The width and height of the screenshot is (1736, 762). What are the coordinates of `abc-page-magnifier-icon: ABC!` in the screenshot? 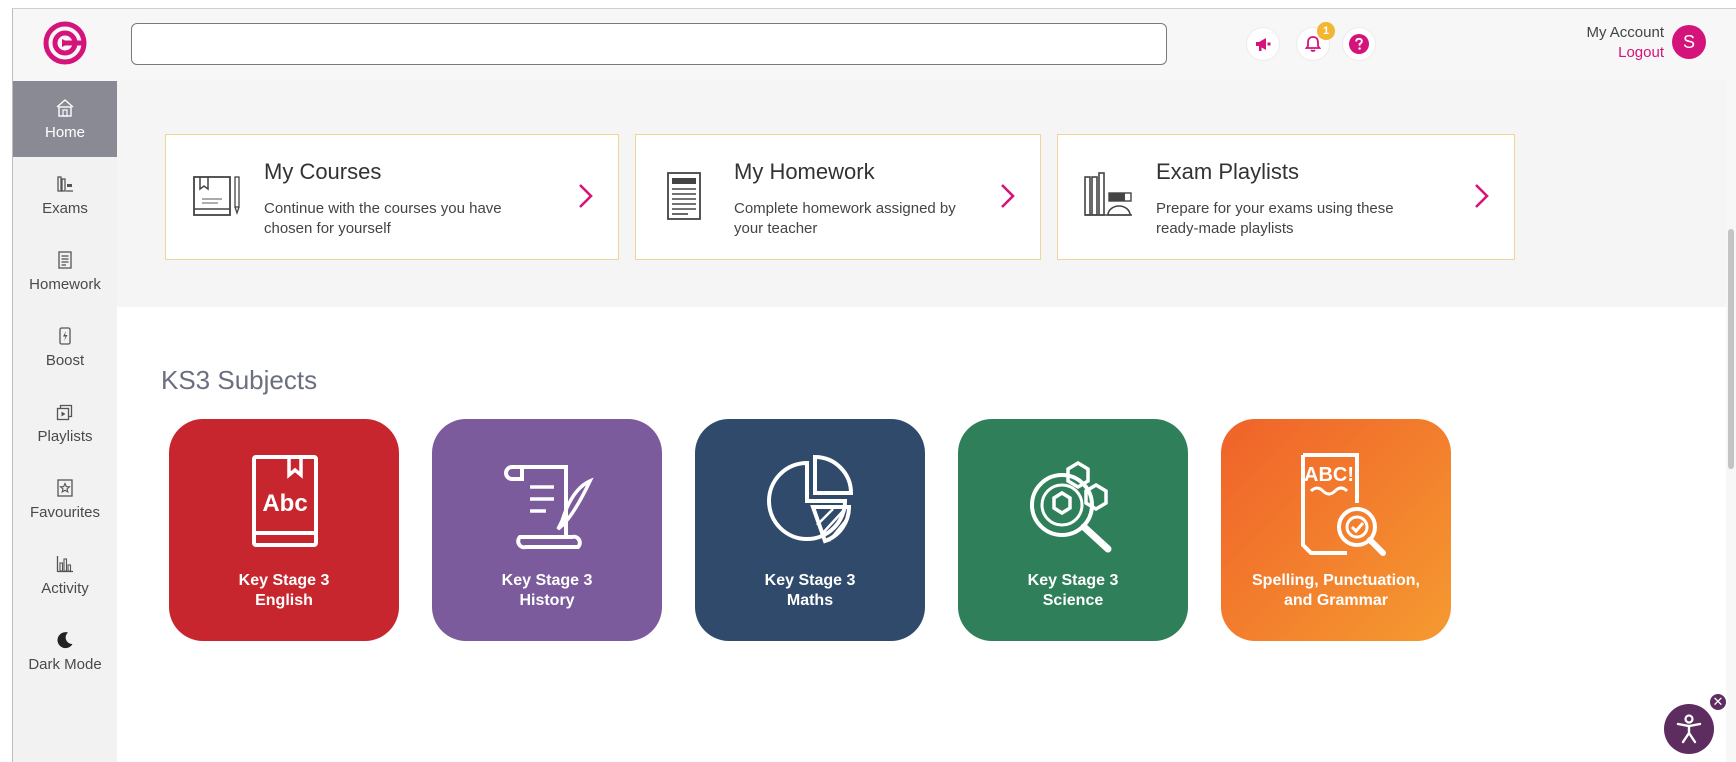 It's located at (1343, 504).